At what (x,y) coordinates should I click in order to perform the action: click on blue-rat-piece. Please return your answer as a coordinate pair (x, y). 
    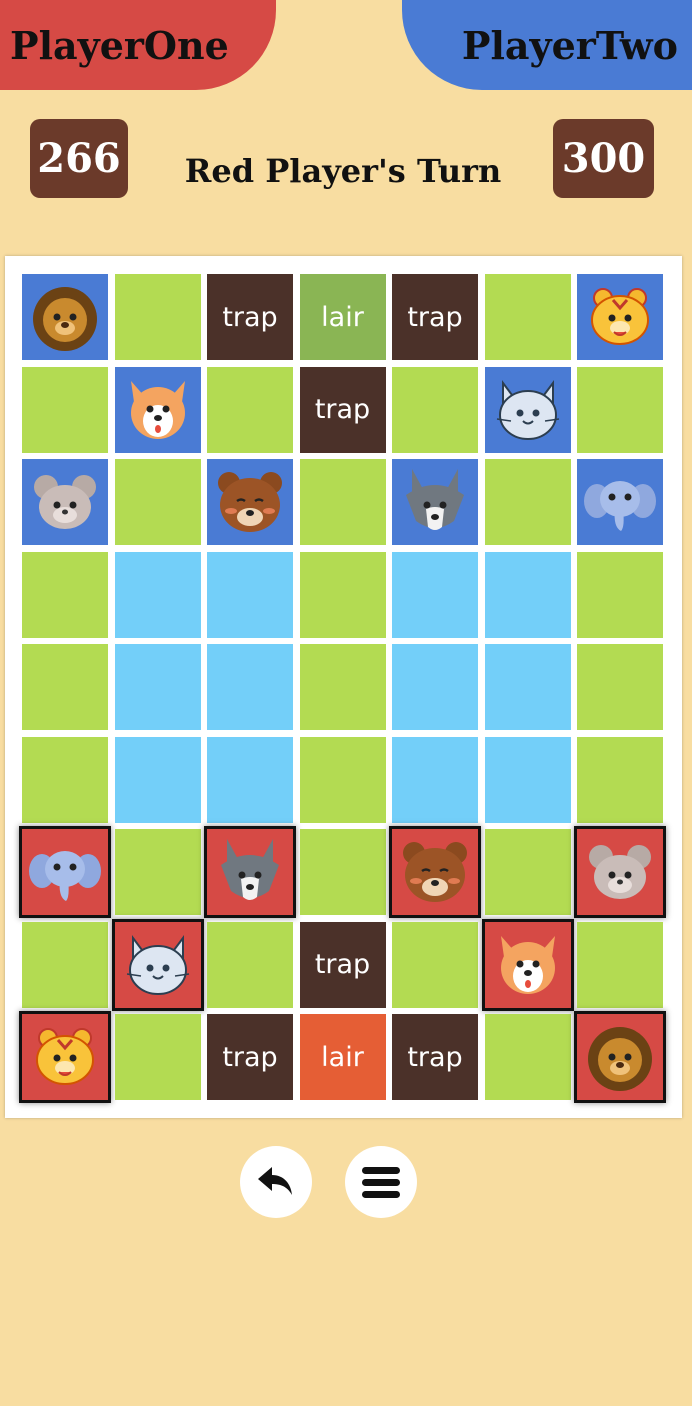
    Looking at the image, I should click on (65, 502).